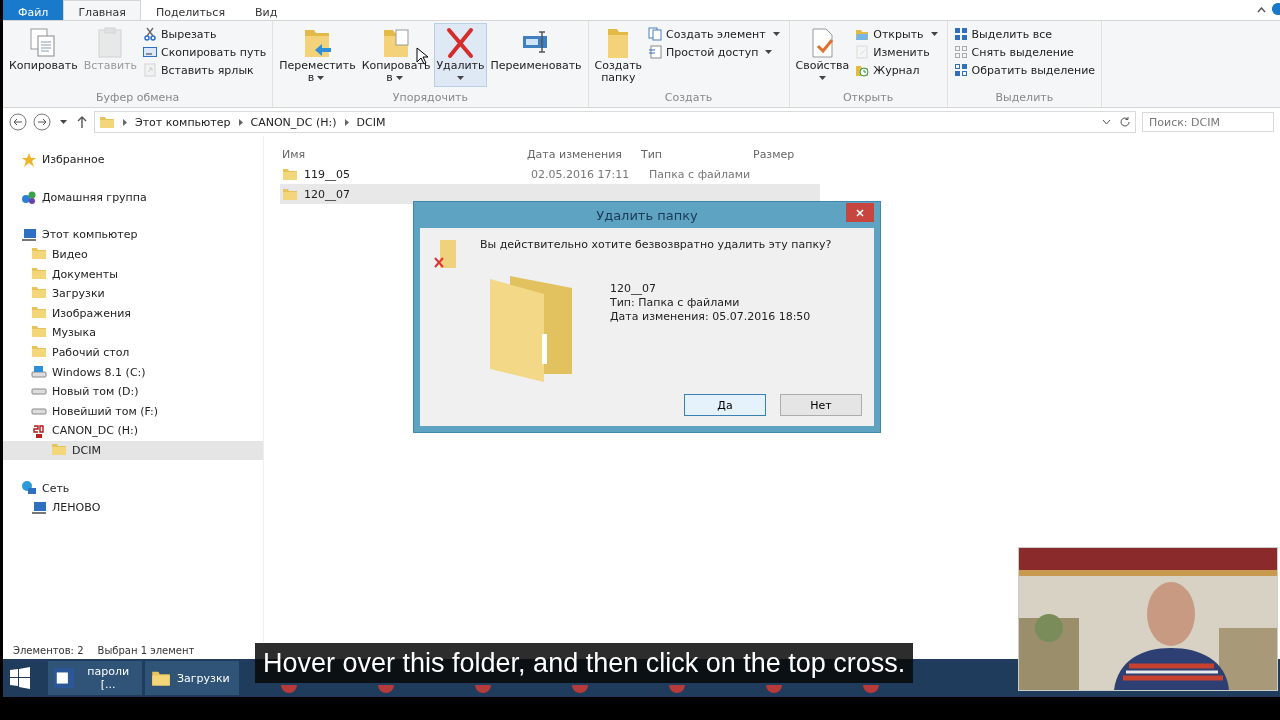  I want to click on ribbon-button: Журнал, so click(898, 70).